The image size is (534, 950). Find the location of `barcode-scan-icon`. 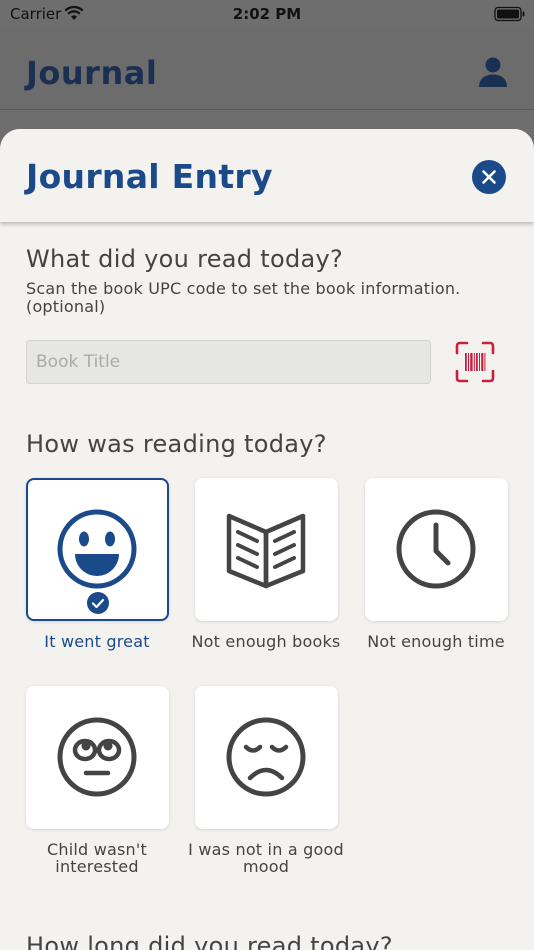

barcode-scan-icon is located at coordinates (475, 362).